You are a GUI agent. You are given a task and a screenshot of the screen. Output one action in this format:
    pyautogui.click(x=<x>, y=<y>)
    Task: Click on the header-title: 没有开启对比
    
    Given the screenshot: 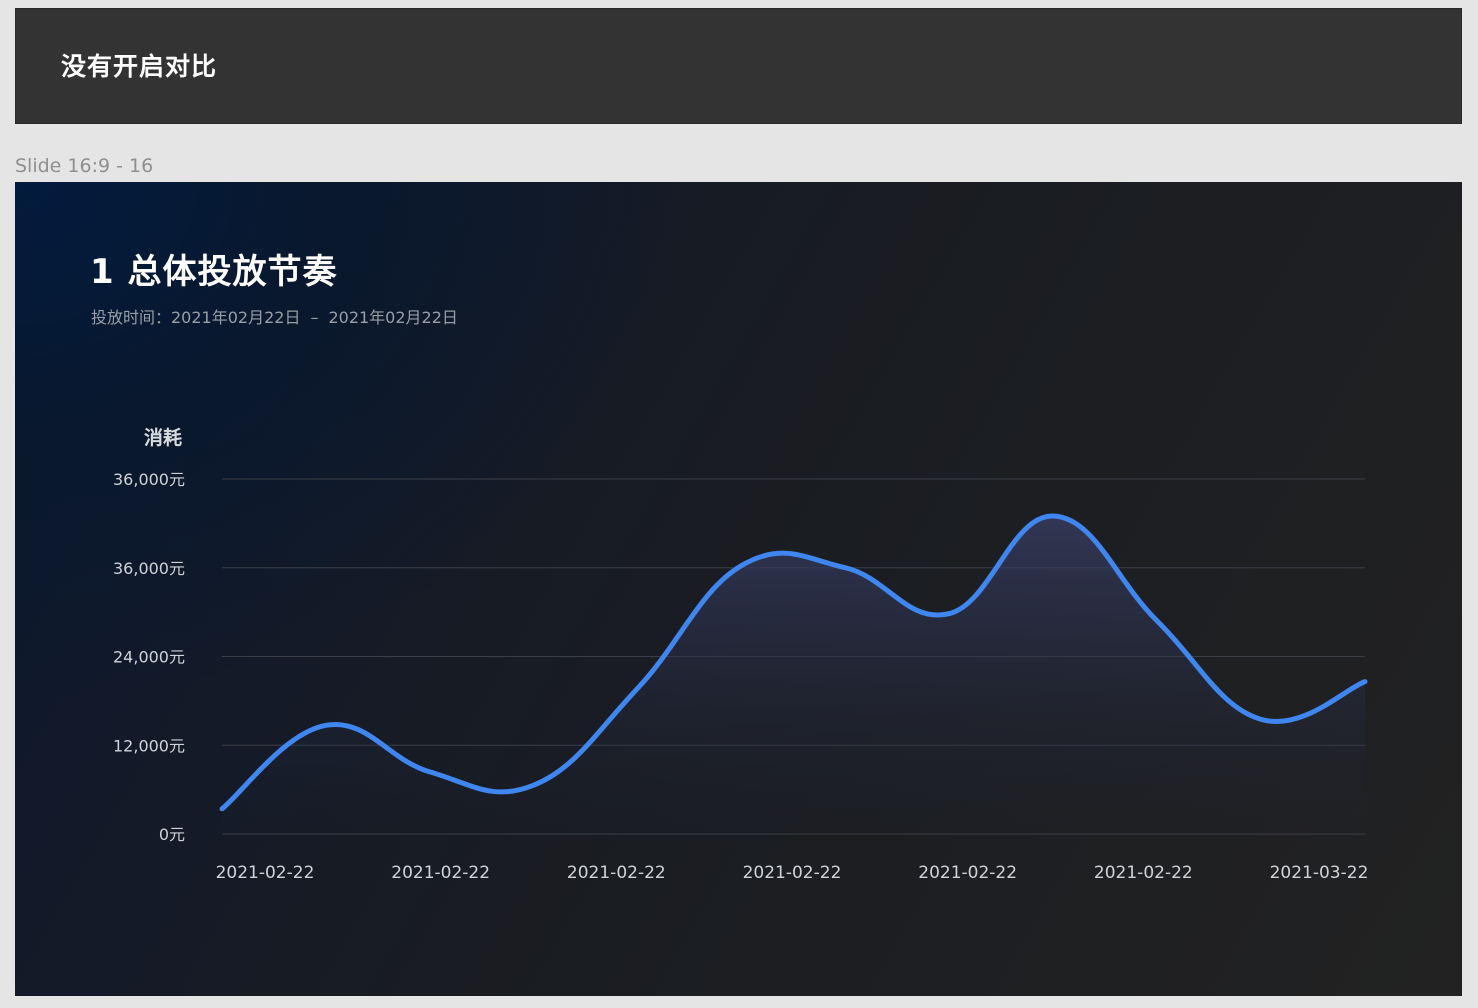 What is the action you would take?
    pyautogui.click(x=139, y=66)
    